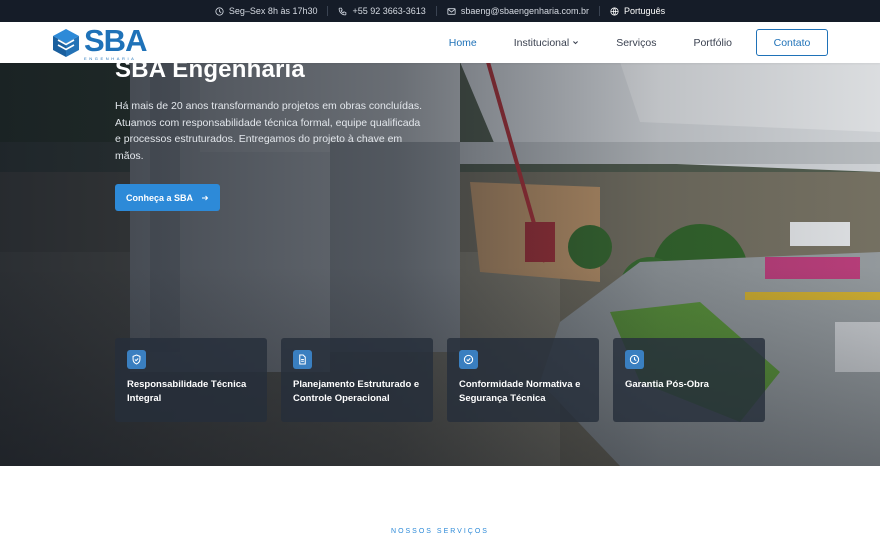 This screenshot has width=880, height=550. I want to click on nav-home-label: Home, so click(462, 42).